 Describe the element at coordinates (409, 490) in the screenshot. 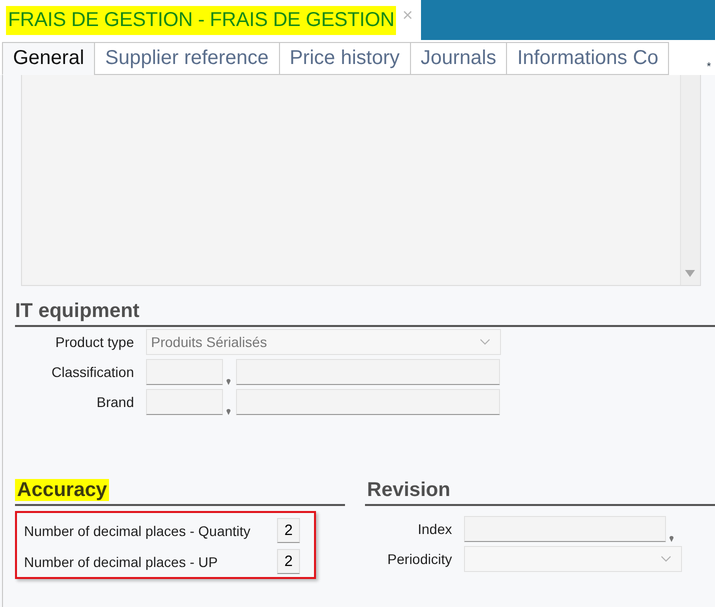

I see `section-heading: Revision` at that location.